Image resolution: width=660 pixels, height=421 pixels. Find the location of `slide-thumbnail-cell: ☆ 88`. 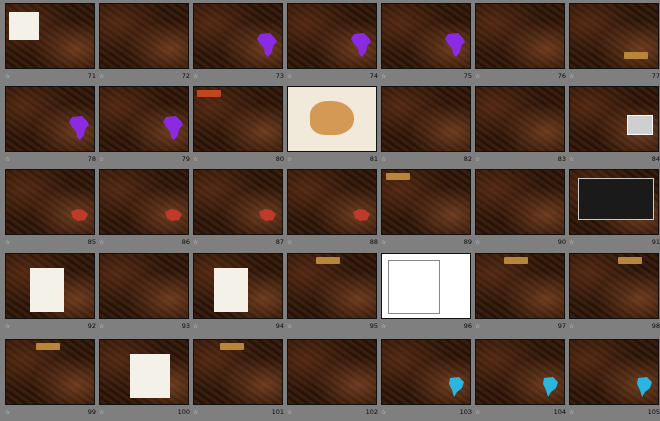

slide-thumbnail-cell: ☆ 88 is located at coordinates (333, 209).